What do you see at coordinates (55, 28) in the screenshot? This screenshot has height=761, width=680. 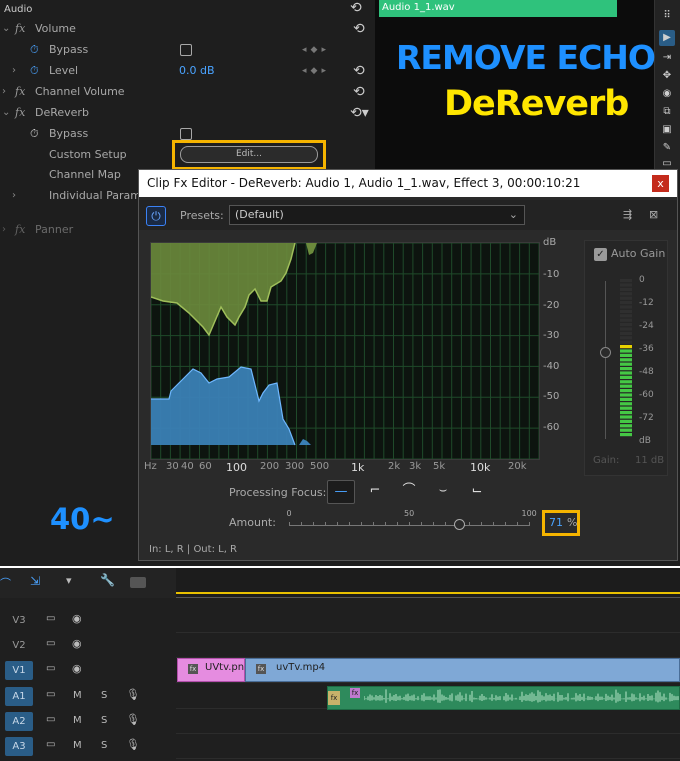 I see `volume-label: Volume` at bounding box center [55, 28].